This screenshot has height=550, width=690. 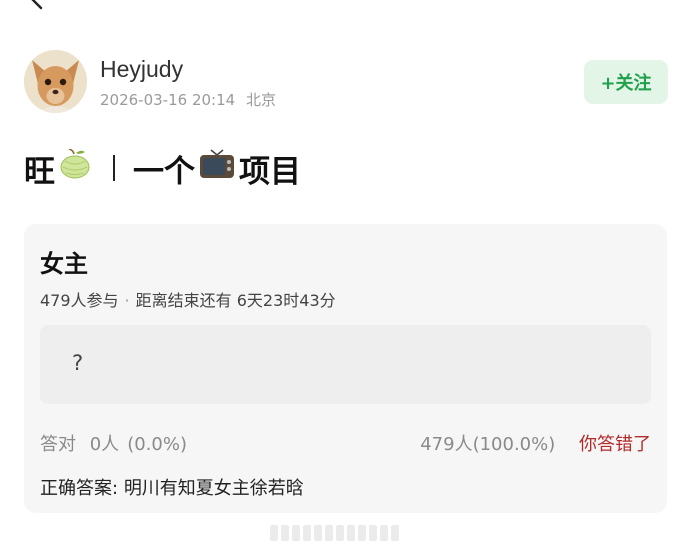 What do you see at coordinates (79, 488) in the screenshot?
I see `correct-answer-label: 正确答案:` at bounding box center [79, 488].